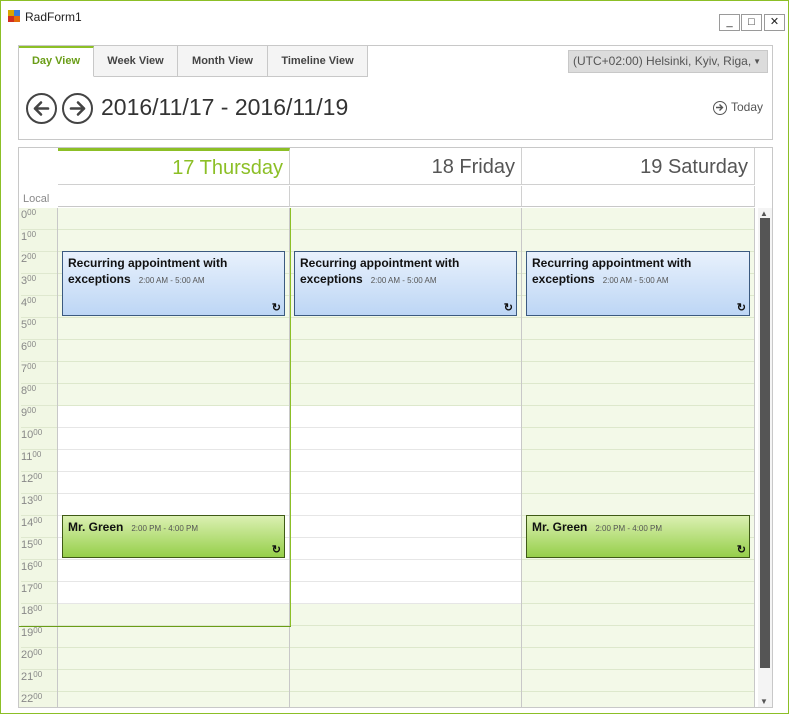  What do you see at coordinates (765, 443) in the screenshot?
I see `scroll-thumb` at bounding box center [765, 443].